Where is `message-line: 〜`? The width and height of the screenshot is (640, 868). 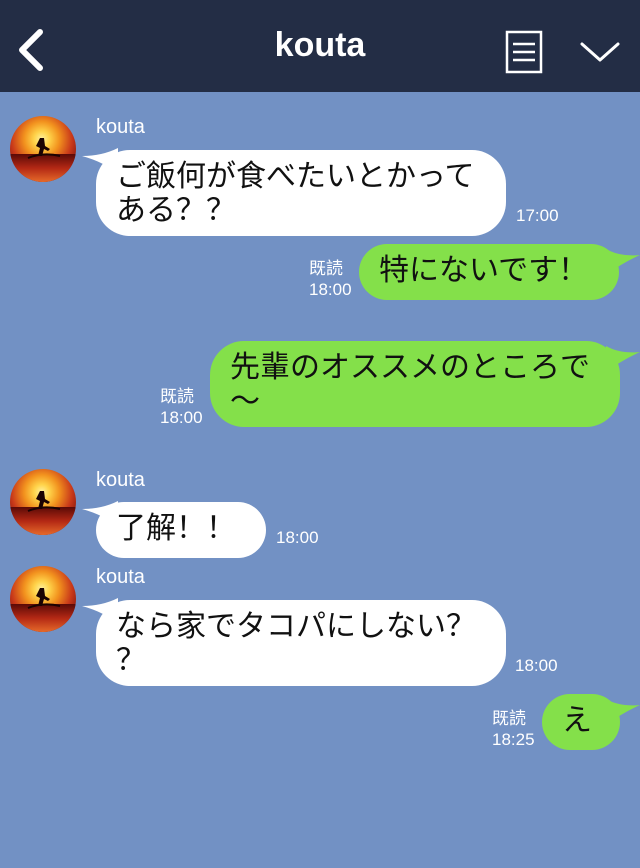 message-line: 〜 is located at coordinates (245, 401).